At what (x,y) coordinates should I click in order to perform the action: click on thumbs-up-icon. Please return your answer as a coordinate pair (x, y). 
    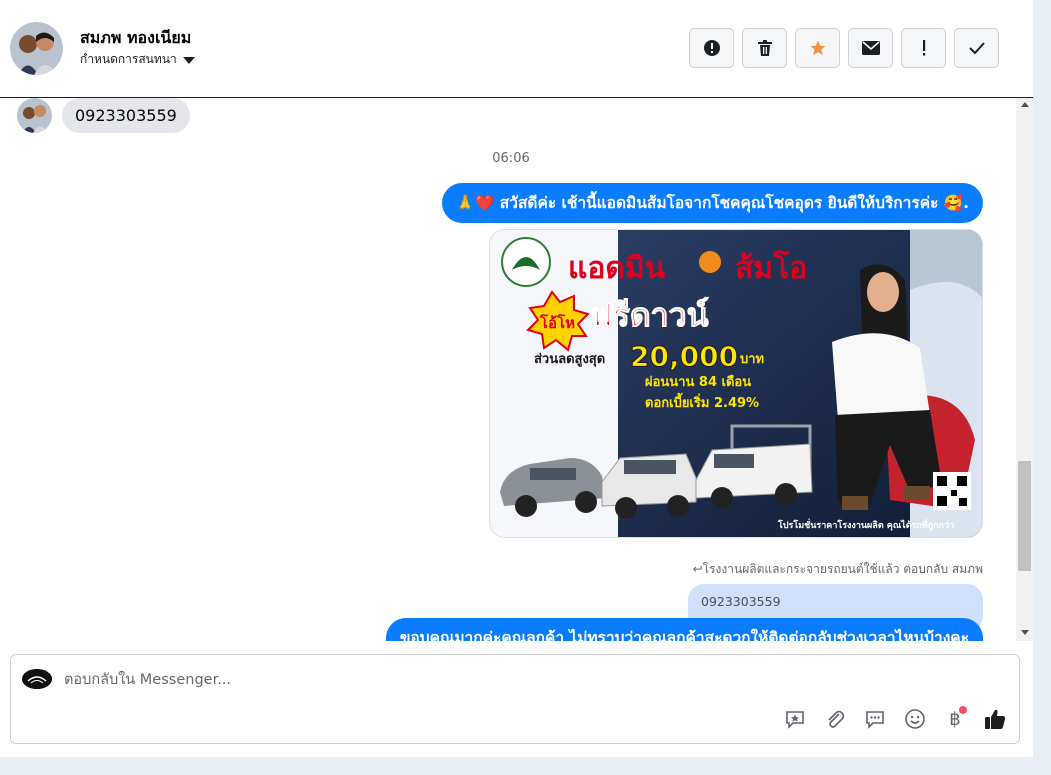
    Looking at the image, I should click on (995, 719).